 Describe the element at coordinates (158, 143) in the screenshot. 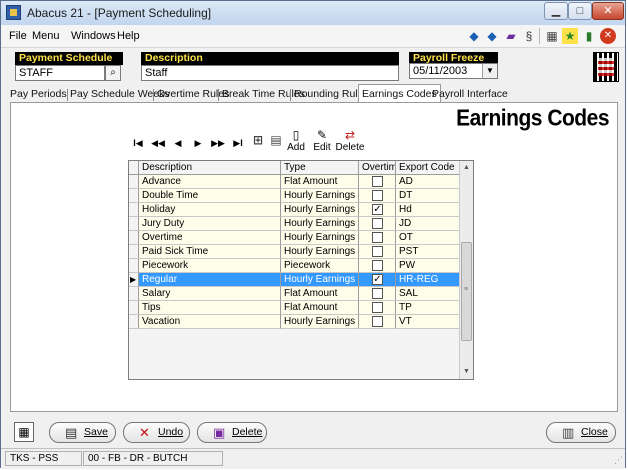

I see `prev-page-button: ◀◀` at that location.